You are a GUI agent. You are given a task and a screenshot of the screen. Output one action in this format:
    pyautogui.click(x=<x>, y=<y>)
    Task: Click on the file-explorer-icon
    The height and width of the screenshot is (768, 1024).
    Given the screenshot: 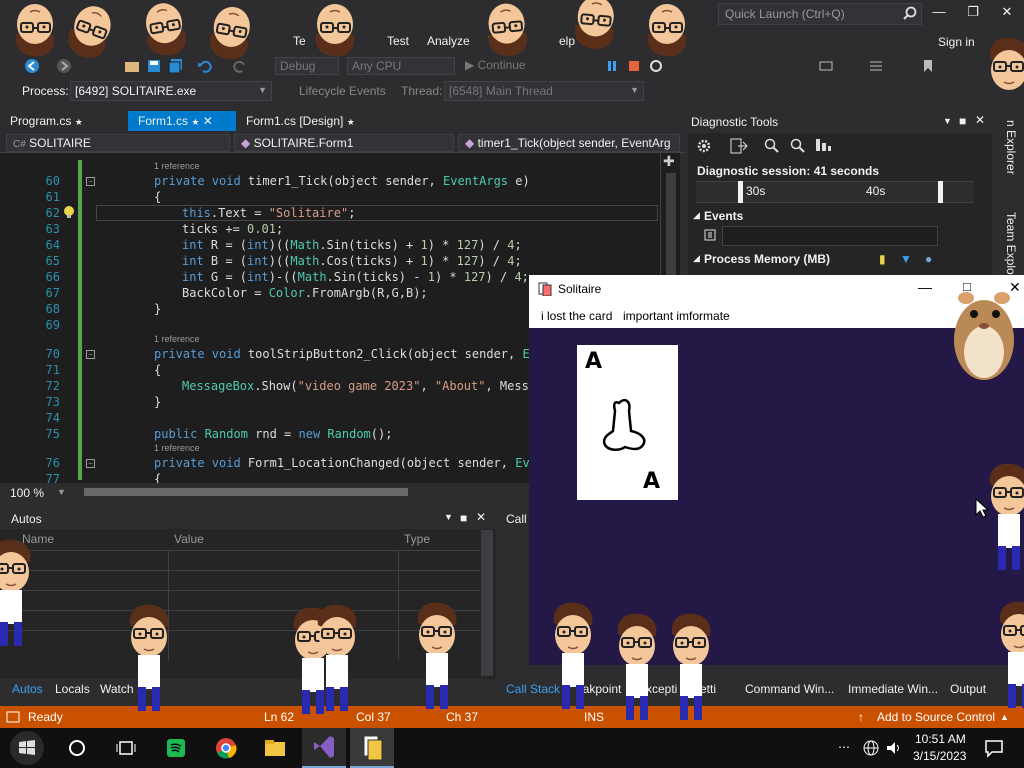 What is the action you would take?
    pyautogui.click(x=275, y=749)
    